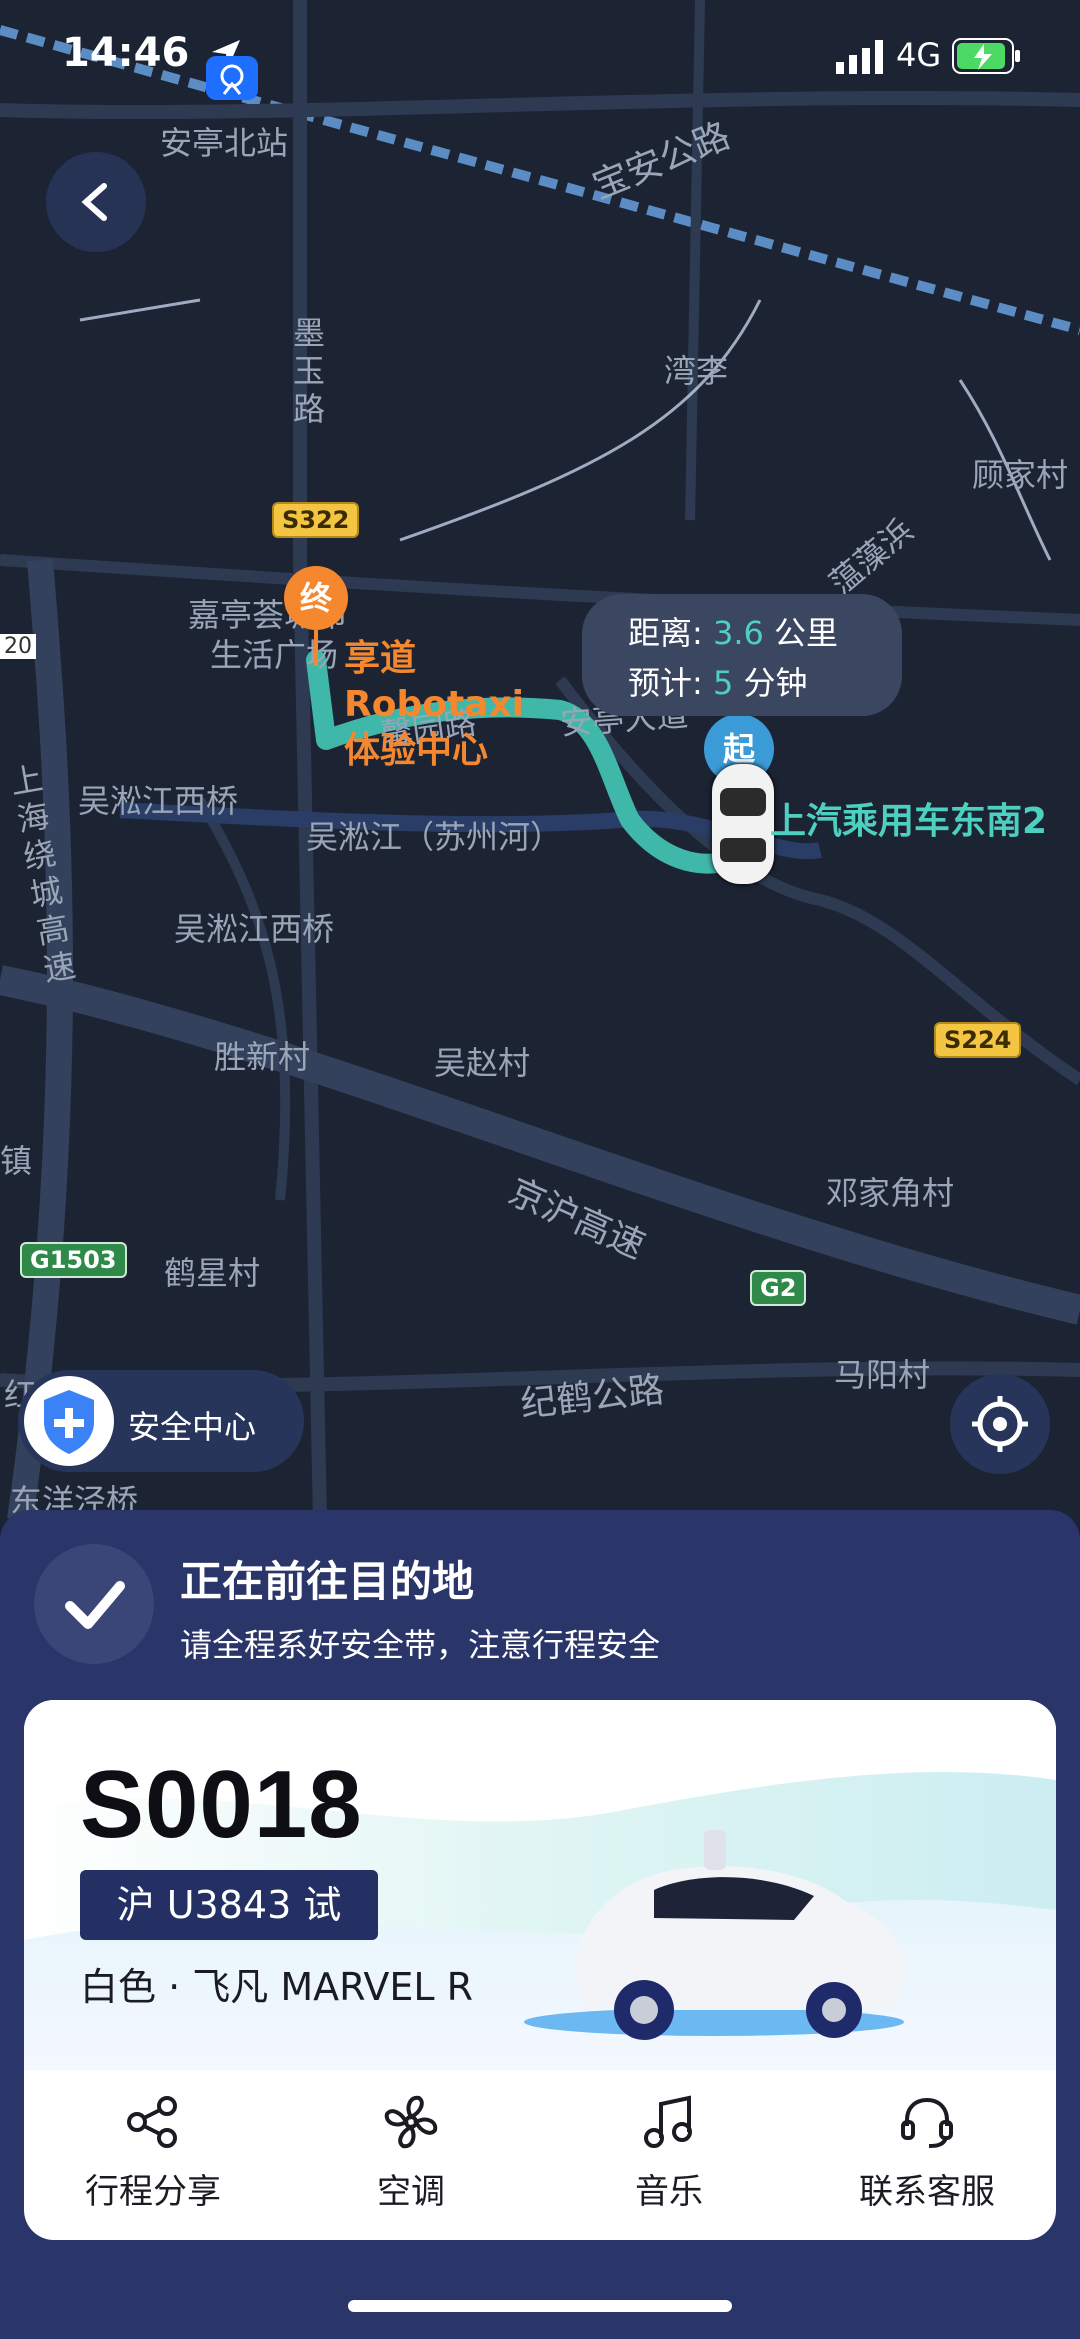 The image size is (1080, 2339). What do you see at coordinates (859, 57) in the screenshot?
I see `signal-icon` at bounding box center [859, 57].